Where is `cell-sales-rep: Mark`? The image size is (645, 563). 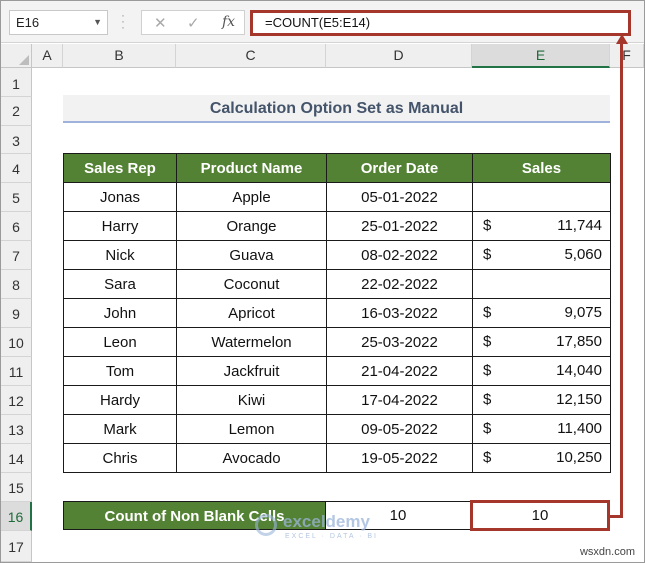 cell-sales-rep: Mark is located at coordinates (120, 429).